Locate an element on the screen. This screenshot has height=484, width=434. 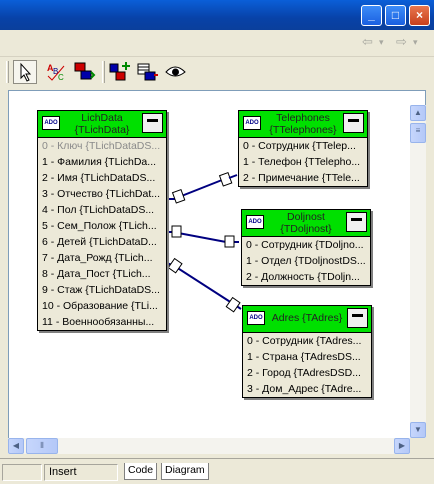
entity-header: ADO Adres {TAdres} is located at coordinates (307, 319).